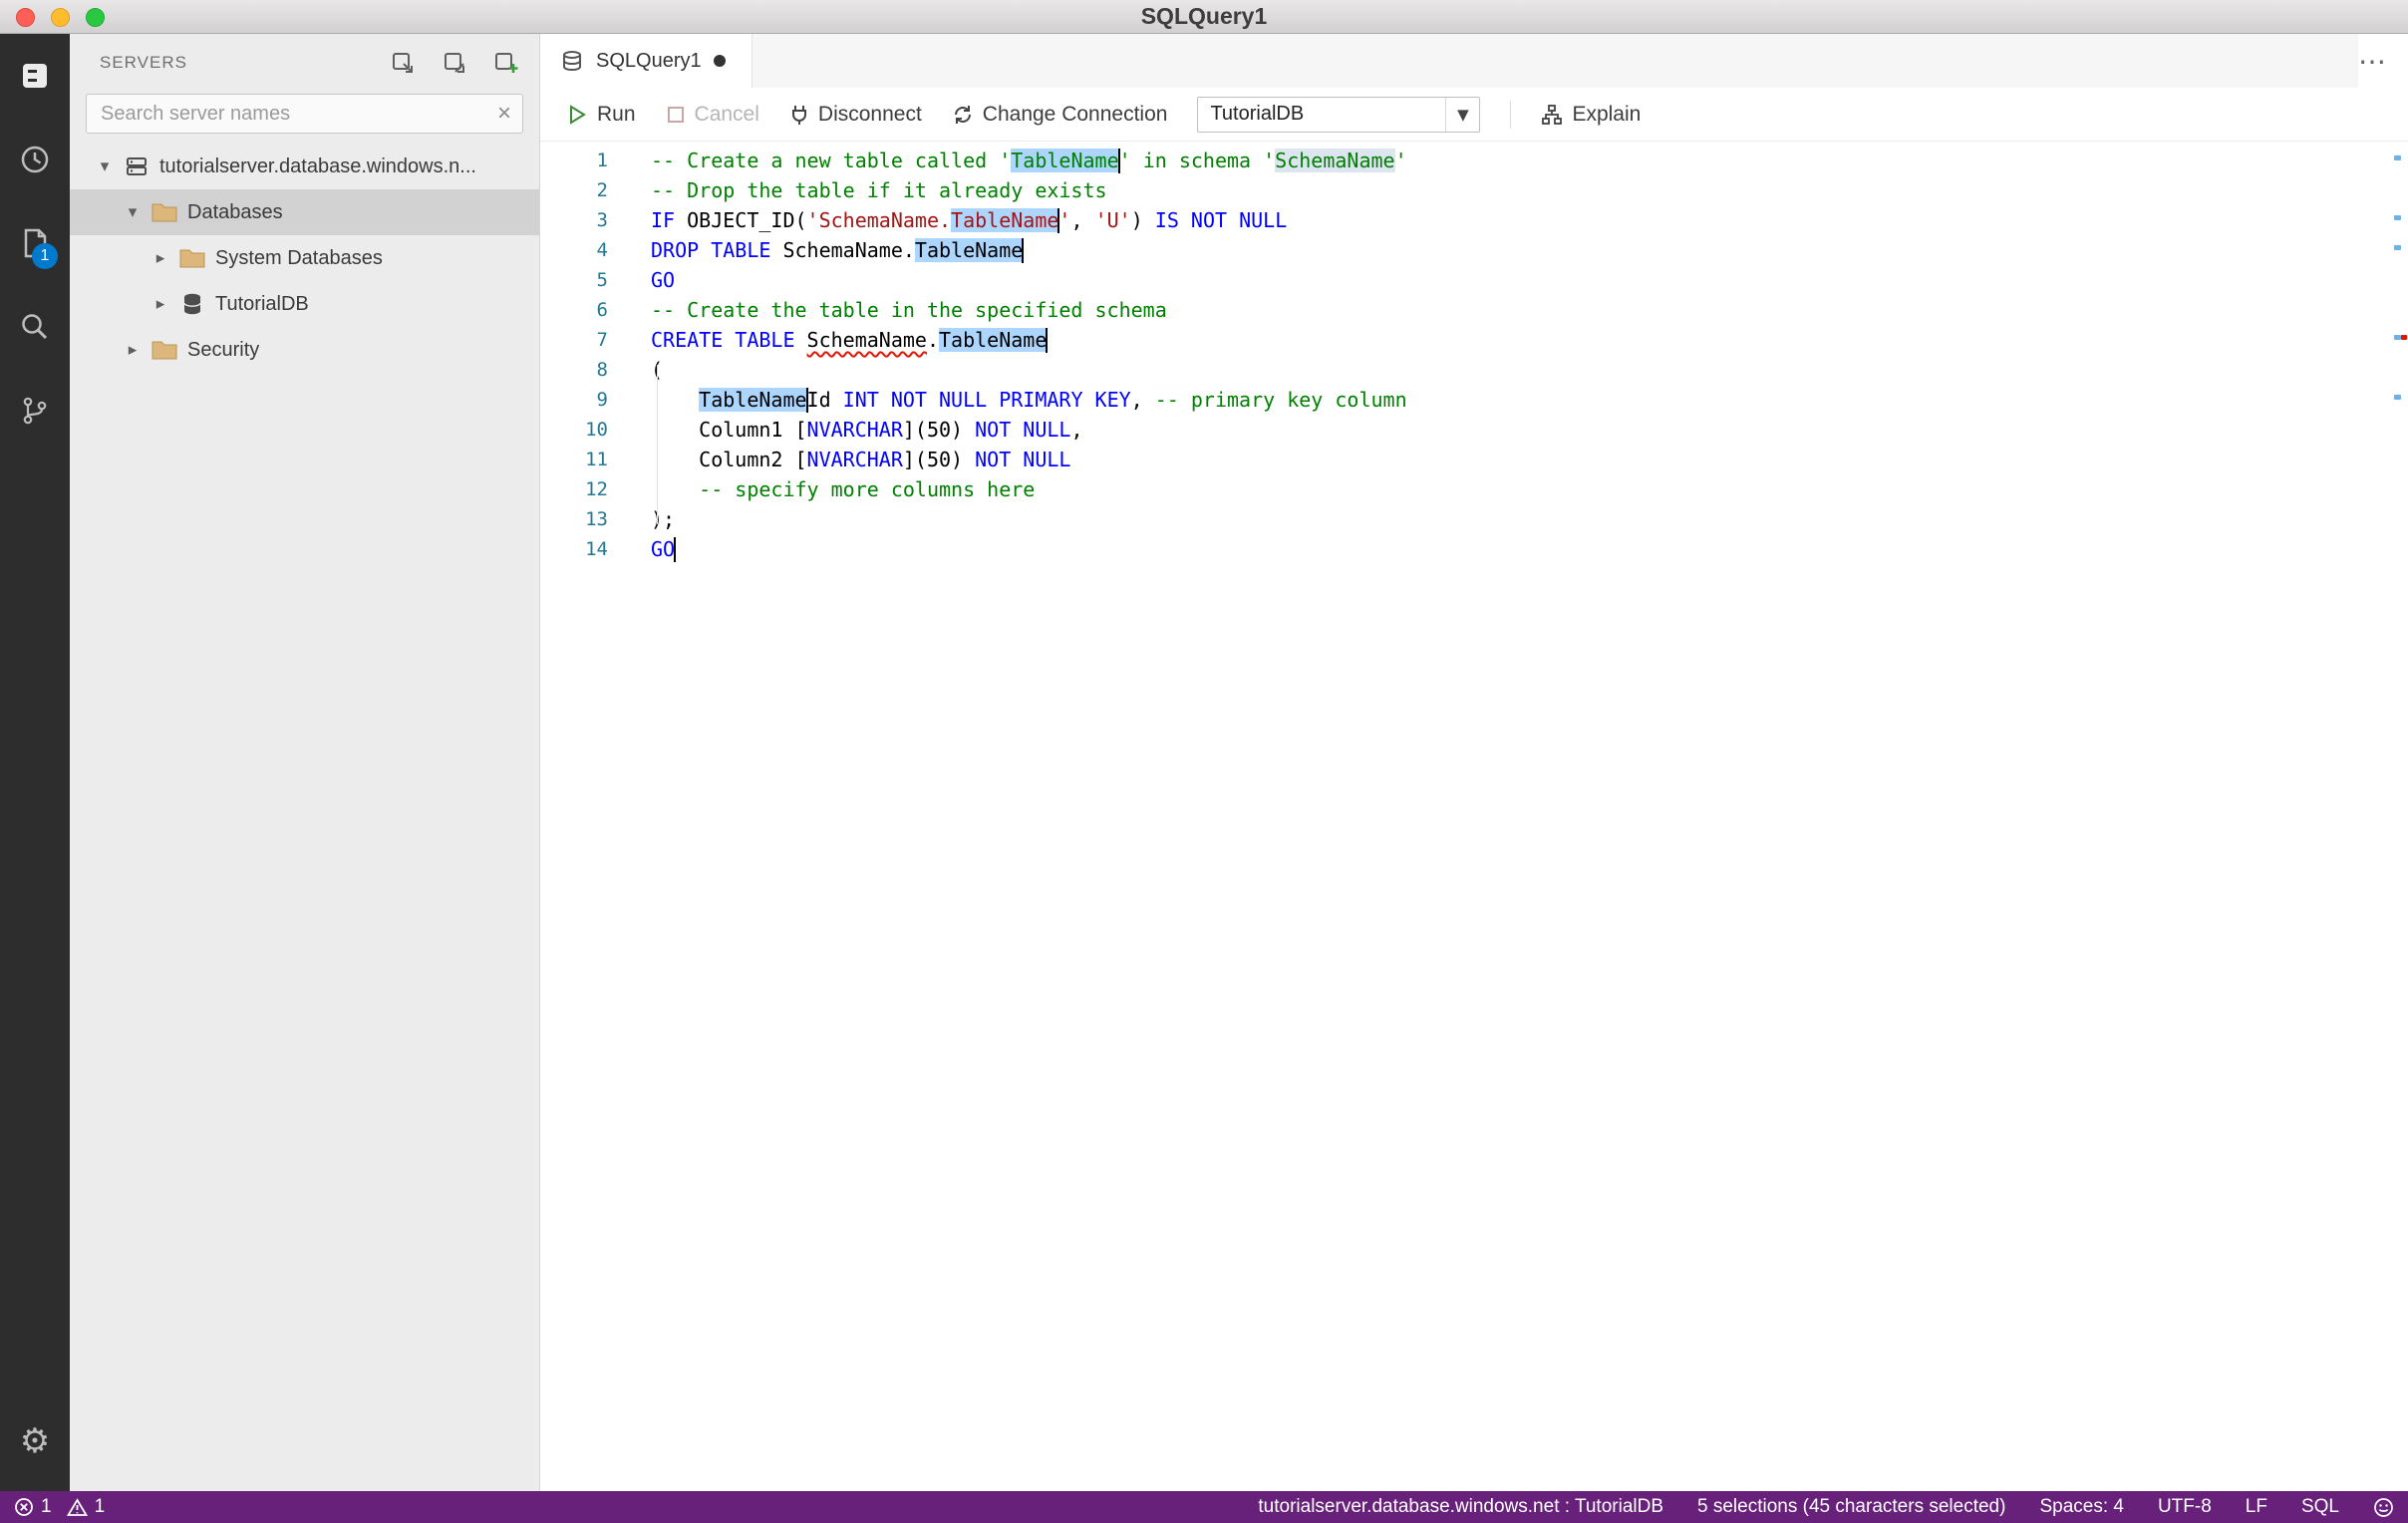 Image resolution: width=2408 pixels, height=1523 pixels. What do you see at coordinates (45, 256) in the screenshot?
I see `explorer-badge: 1` at bounding box center [45, 256].